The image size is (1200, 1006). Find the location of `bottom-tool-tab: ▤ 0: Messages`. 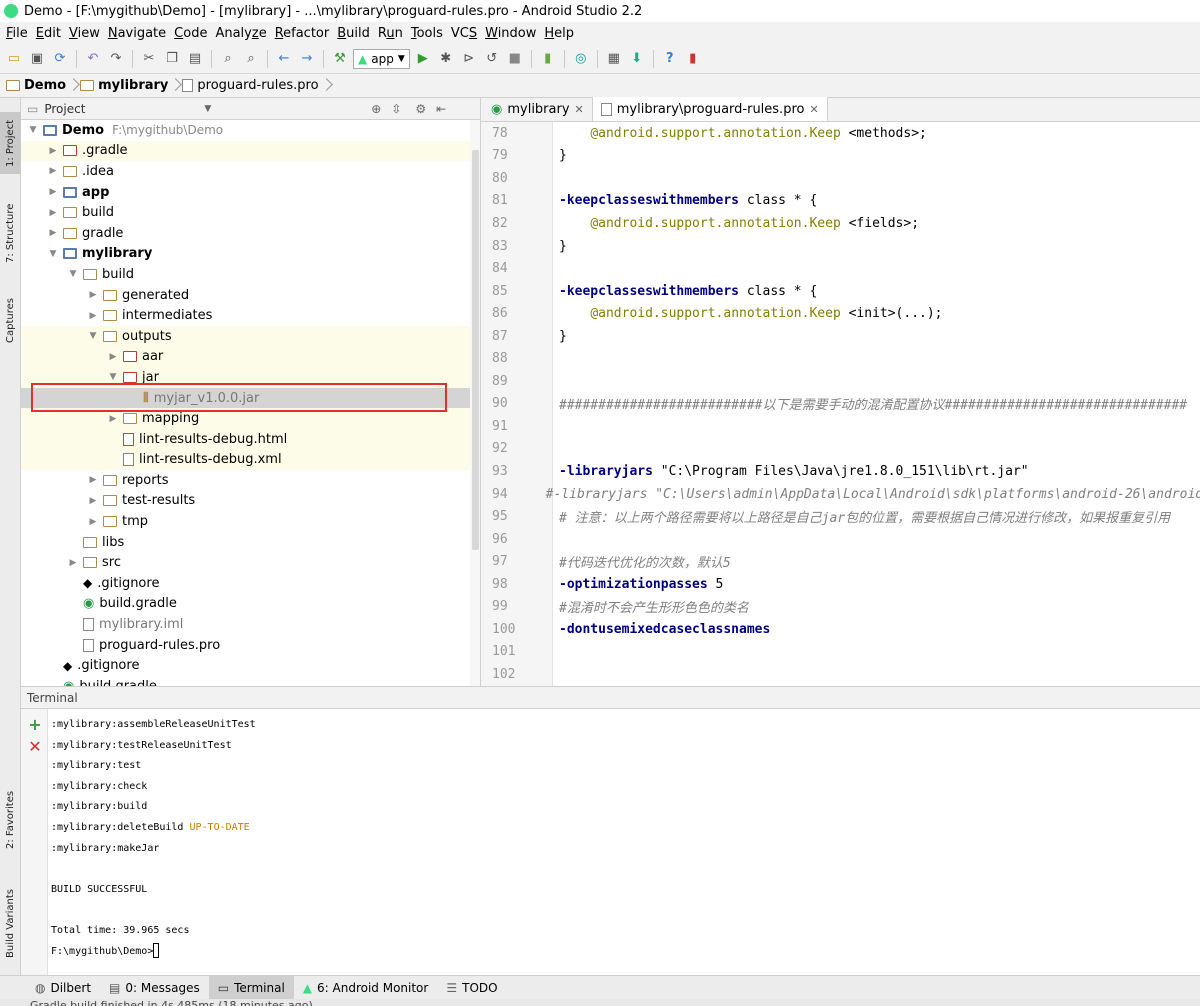

bottom-tool-tab: ▤ 0: Messages is located at coordinates (154, 988).